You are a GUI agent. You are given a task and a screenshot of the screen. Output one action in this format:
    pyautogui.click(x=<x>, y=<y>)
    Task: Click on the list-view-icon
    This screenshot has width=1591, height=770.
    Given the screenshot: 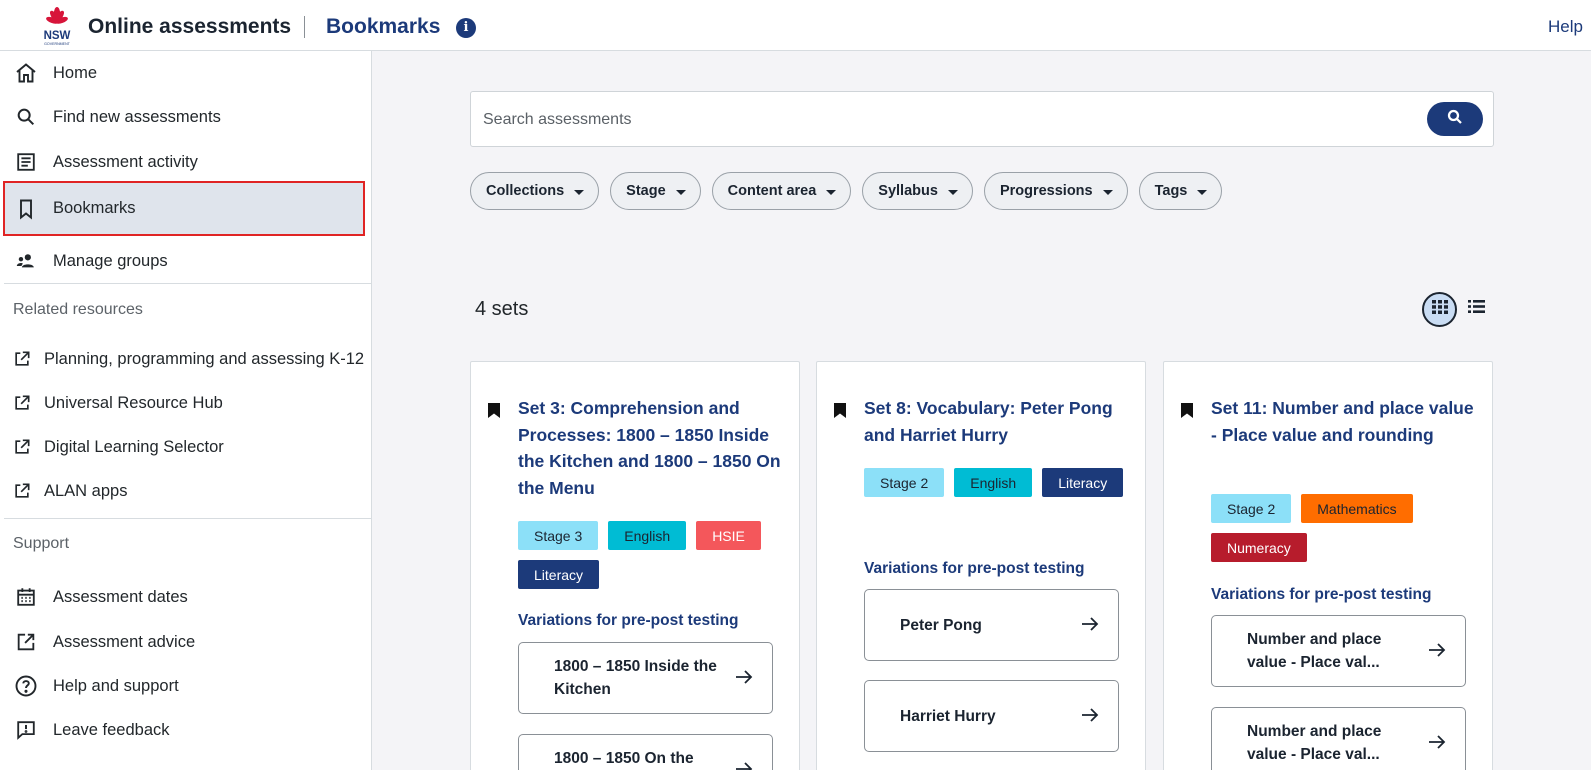 What is the action you would take?
    pyautogui.click(x=1476, y=309)
    